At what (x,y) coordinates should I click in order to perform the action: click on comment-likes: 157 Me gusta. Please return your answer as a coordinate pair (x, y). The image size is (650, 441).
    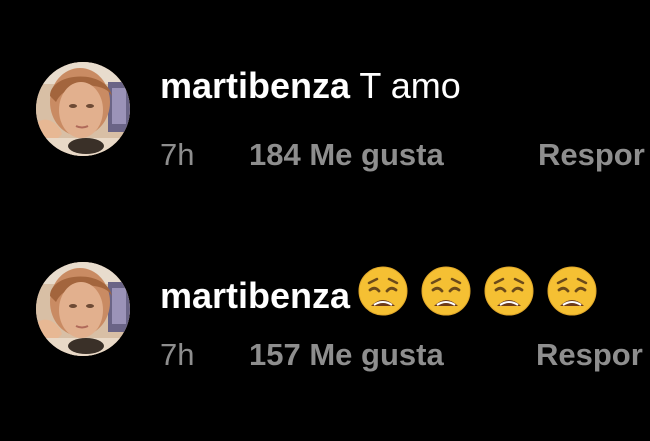
    Looking at the image, I should click on (346, 355).